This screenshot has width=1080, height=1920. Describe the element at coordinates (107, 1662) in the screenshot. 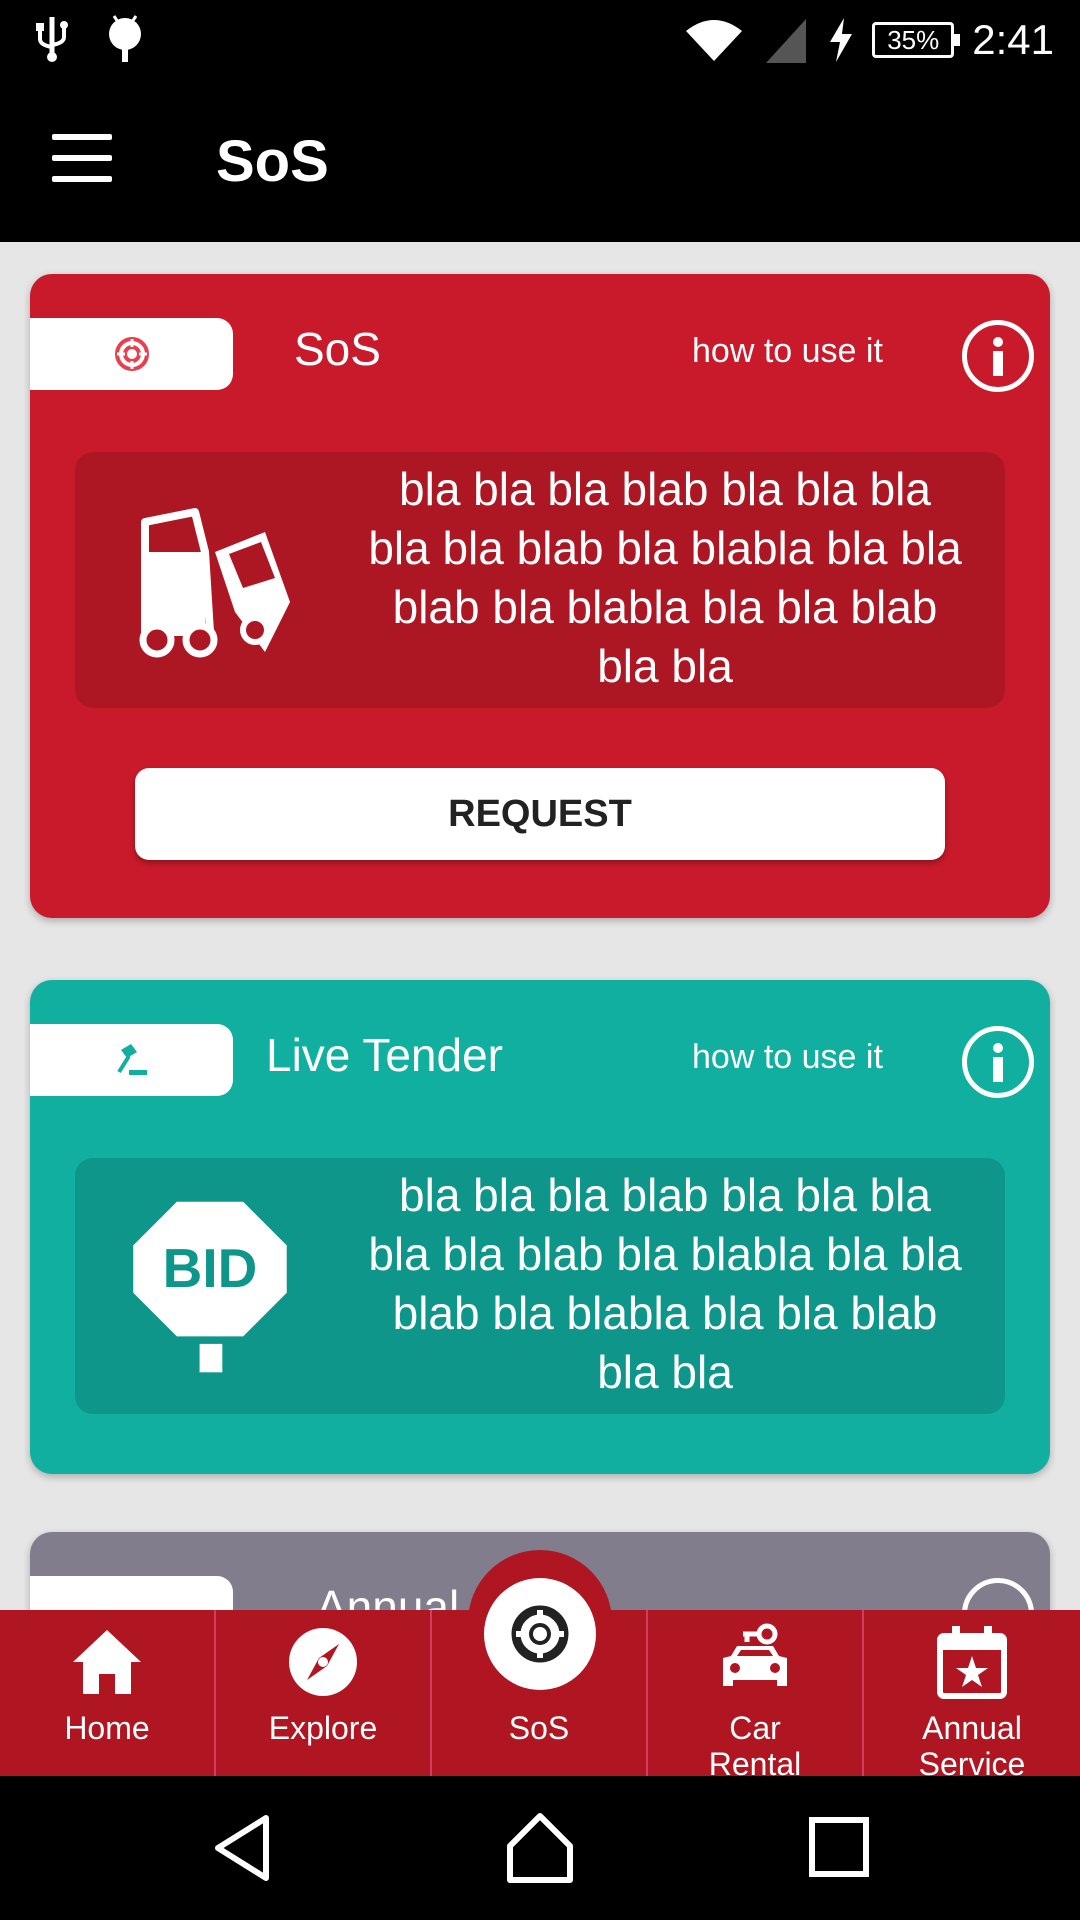

I see `home-icon` at that location.